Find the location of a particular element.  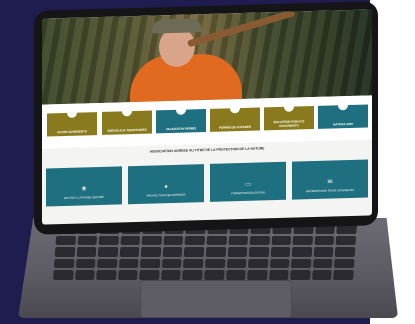

card-label: PROTECTION DES ESPECES is located at coordinates (166, 195).